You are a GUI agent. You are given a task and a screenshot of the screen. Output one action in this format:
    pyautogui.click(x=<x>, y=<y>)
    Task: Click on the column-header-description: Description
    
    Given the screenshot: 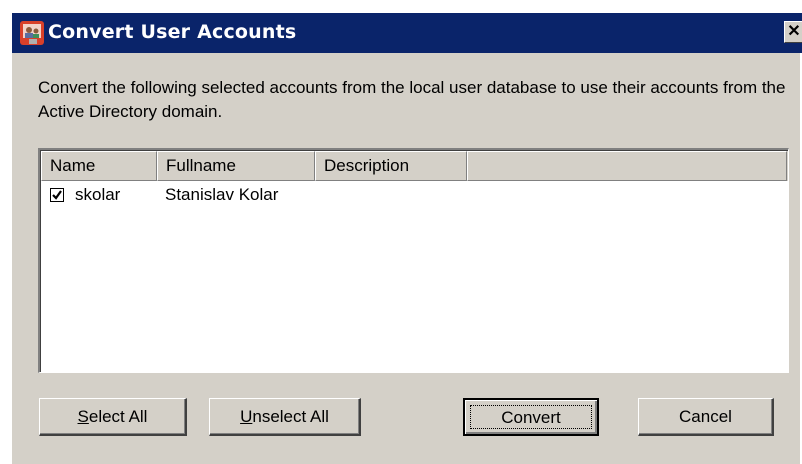 What is the action you would take?
    pyautogui.click(x=391, y=166)
    